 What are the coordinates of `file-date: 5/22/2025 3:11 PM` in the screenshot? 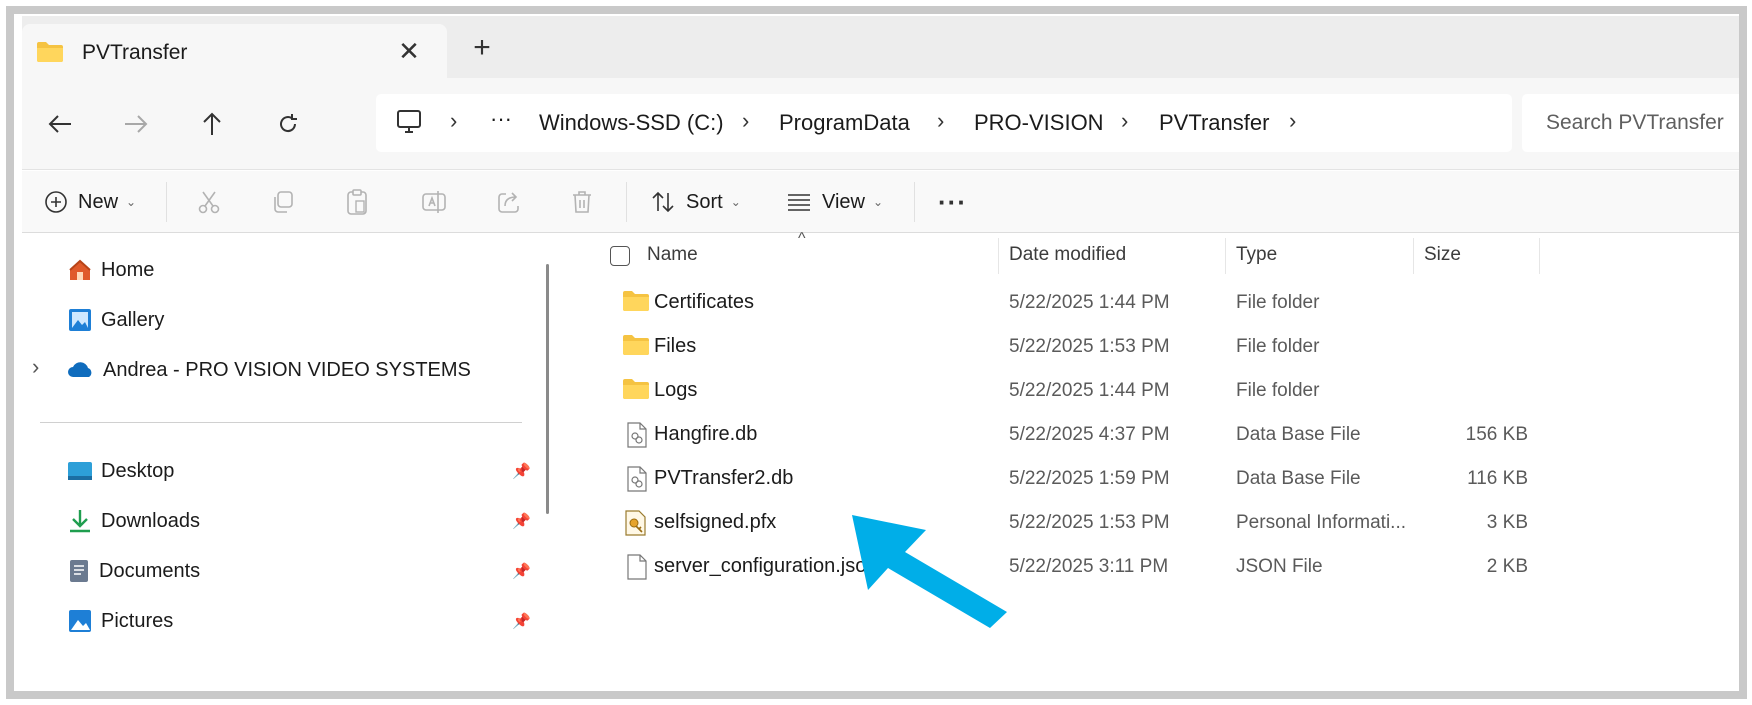 It's located at (1089, 566).